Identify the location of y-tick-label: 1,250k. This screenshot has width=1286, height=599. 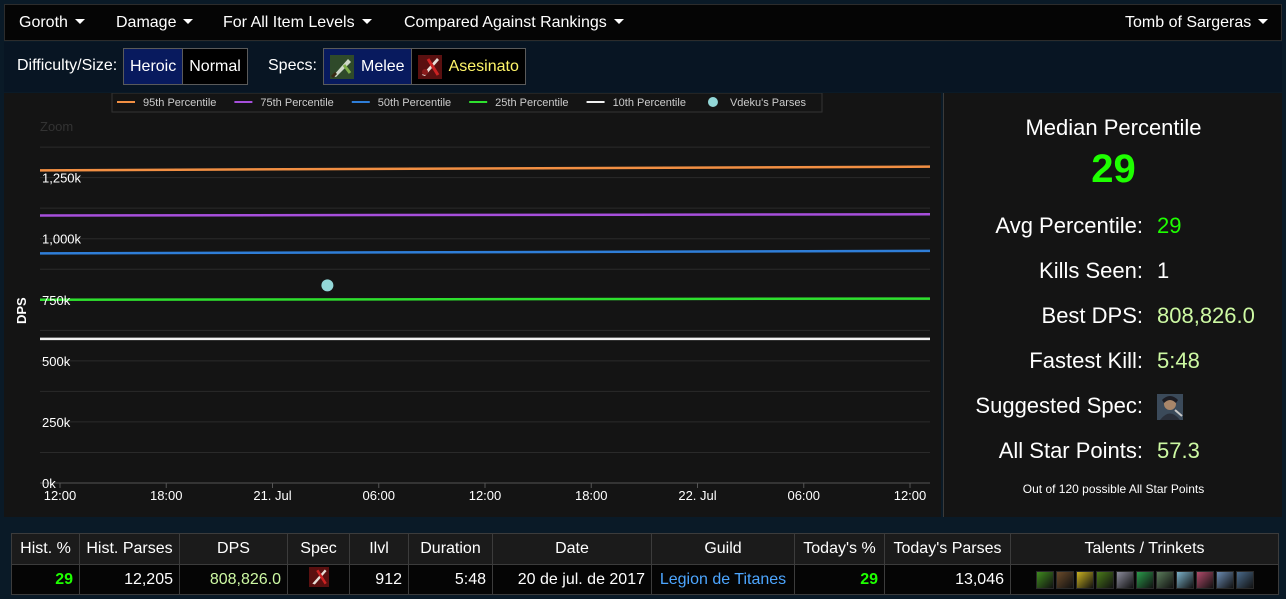
(62, 178).